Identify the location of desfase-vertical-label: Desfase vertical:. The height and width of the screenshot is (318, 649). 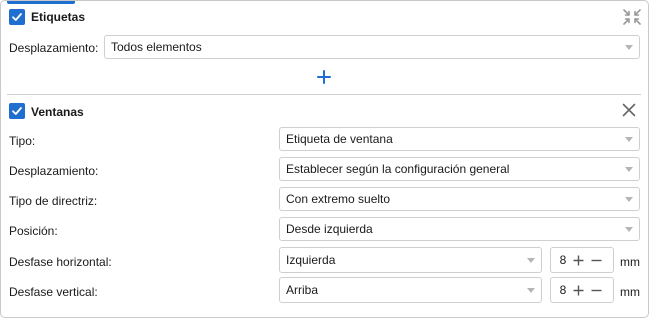
(53, 292).